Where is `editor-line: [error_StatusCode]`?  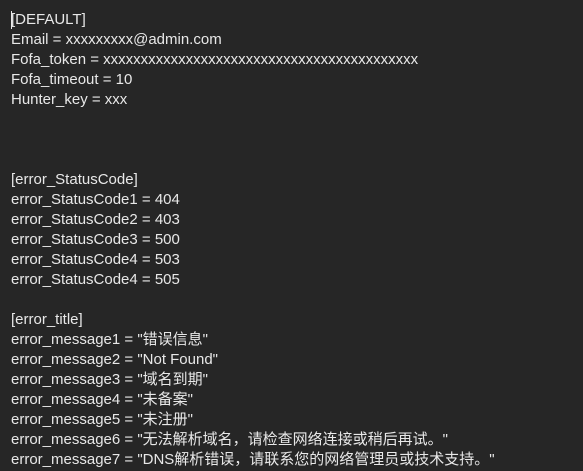
editor-line: [error_StatusCode] is located at coordinates (74, 179).